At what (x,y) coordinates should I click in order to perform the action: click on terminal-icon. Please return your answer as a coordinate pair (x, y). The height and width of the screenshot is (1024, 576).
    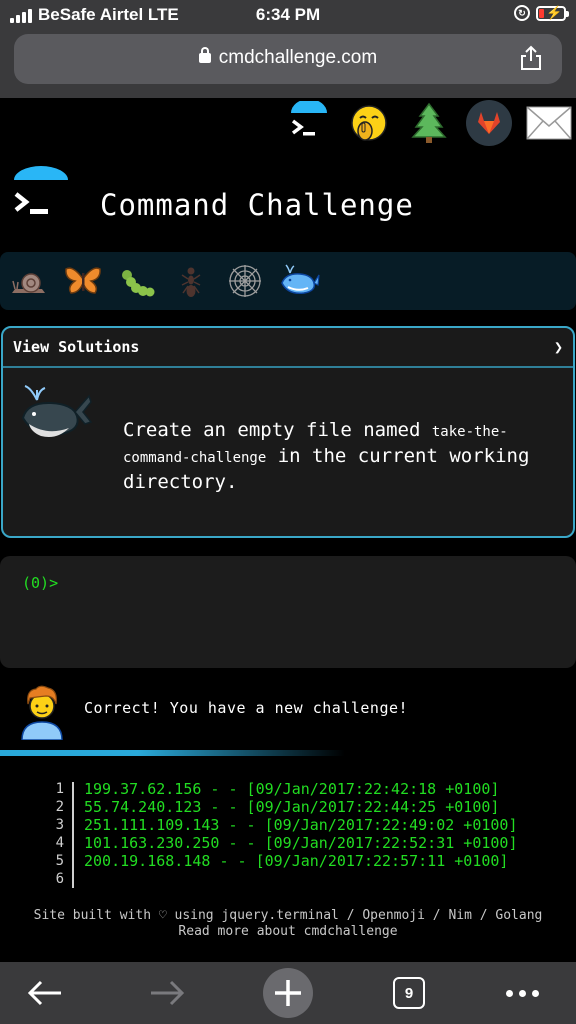
    Looking at the image, I should click on (309, 123).